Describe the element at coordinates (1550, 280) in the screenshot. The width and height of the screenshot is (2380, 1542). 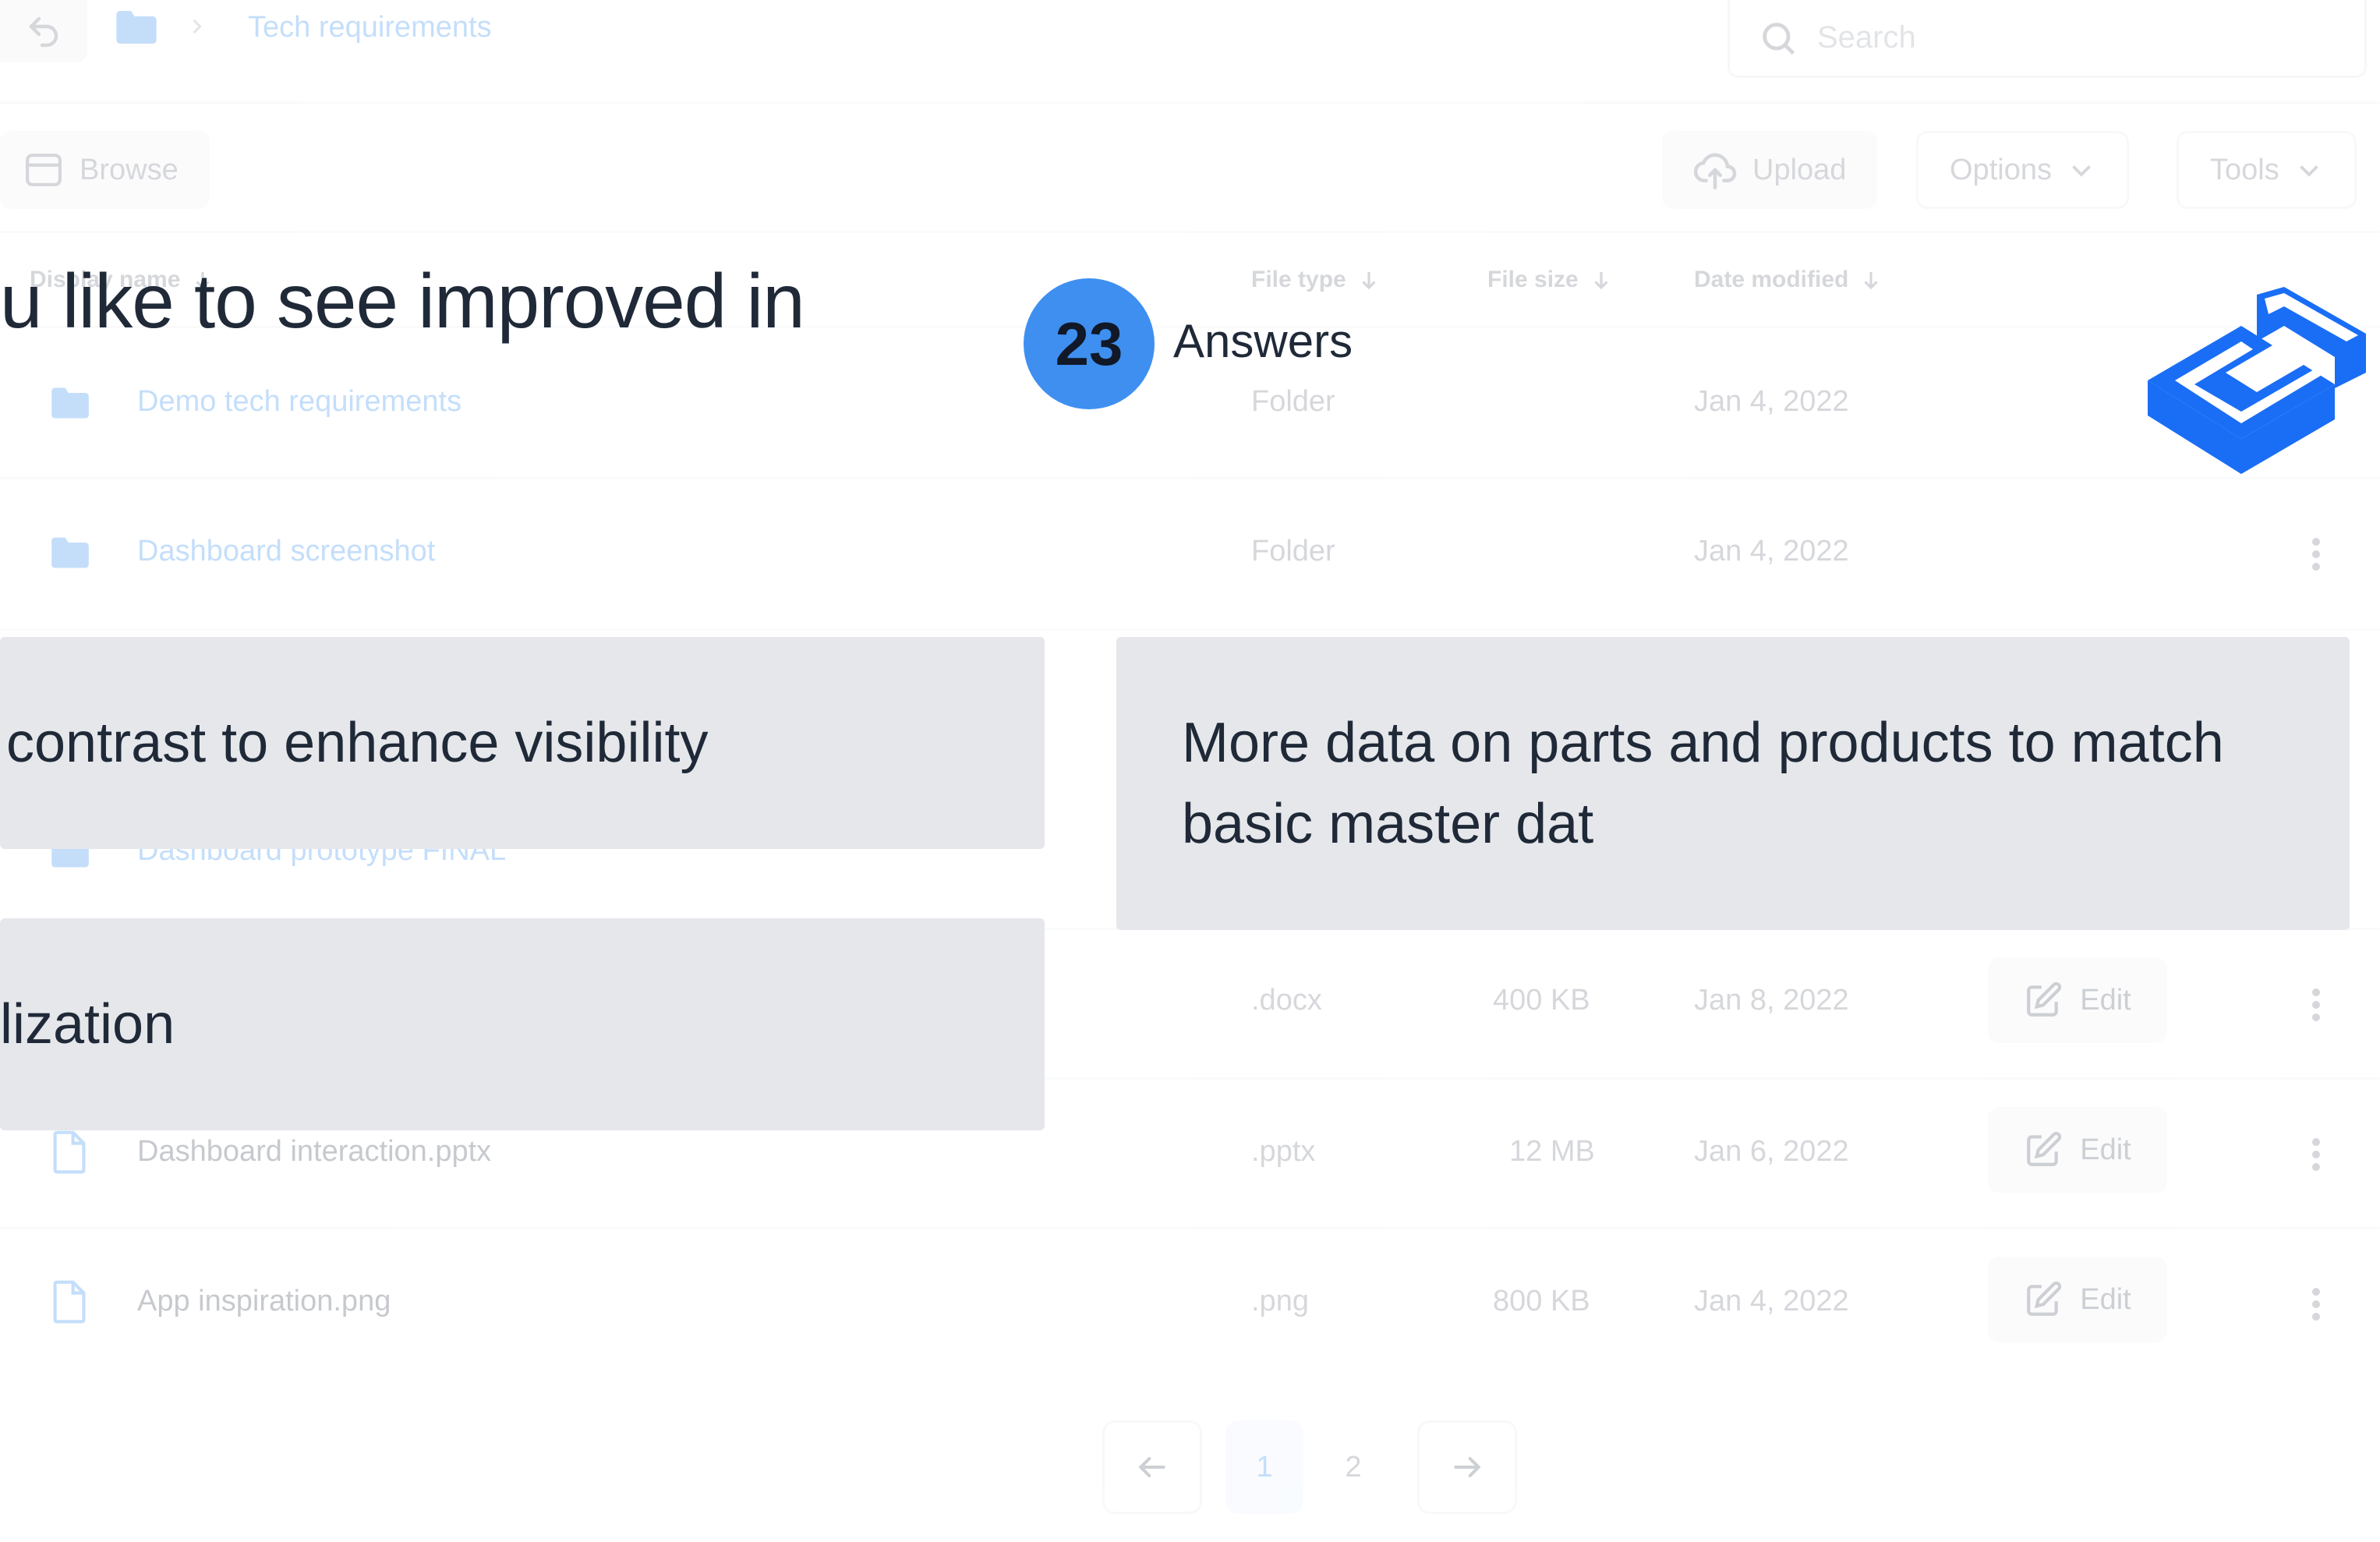
I see `column-header-size: File size` at that location.